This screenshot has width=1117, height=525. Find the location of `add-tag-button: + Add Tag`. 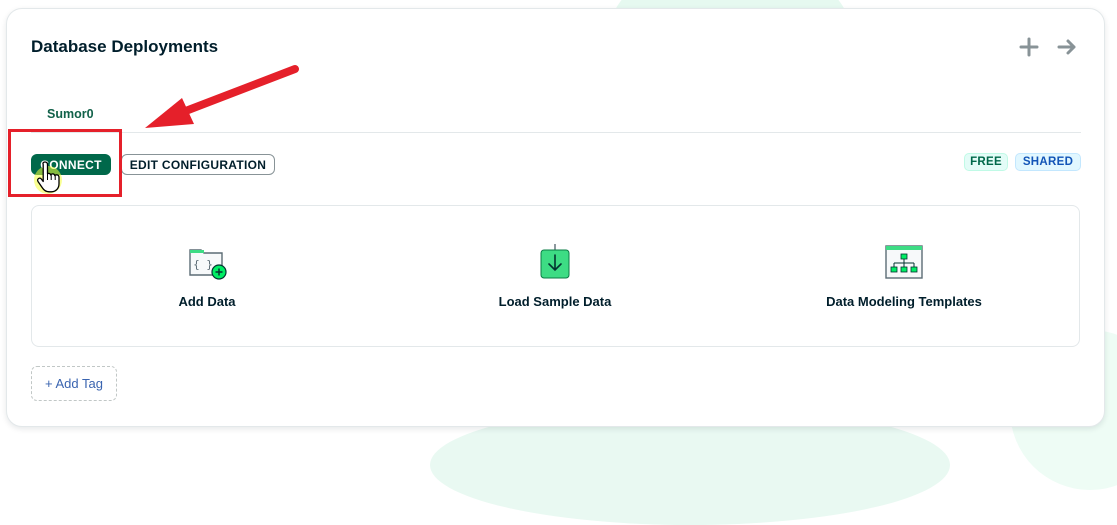

add-tag-button: + Add Tag is located at coordinates (74, 383).